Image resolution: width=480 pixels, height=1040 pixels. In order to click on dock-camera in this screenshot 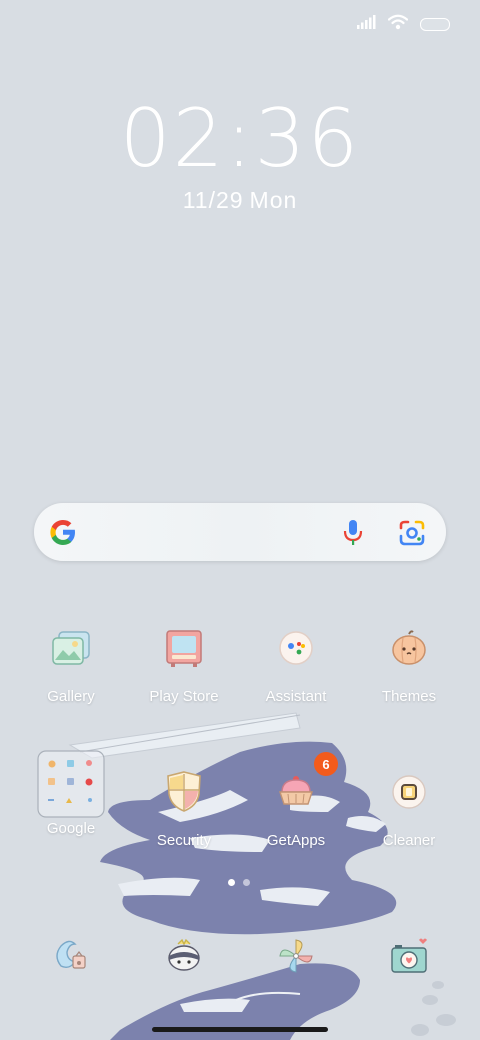, I will do `click(409, 956)`.